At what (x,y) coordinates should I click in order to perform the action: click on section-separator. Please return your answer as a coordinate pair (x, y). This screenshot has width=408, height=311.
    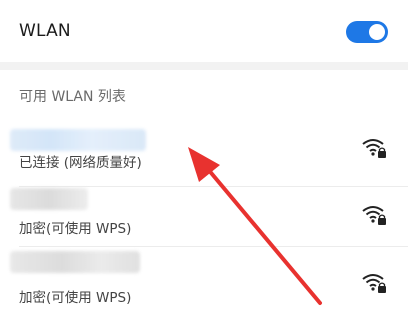
    Looking at the image, I should click on (204, 66).